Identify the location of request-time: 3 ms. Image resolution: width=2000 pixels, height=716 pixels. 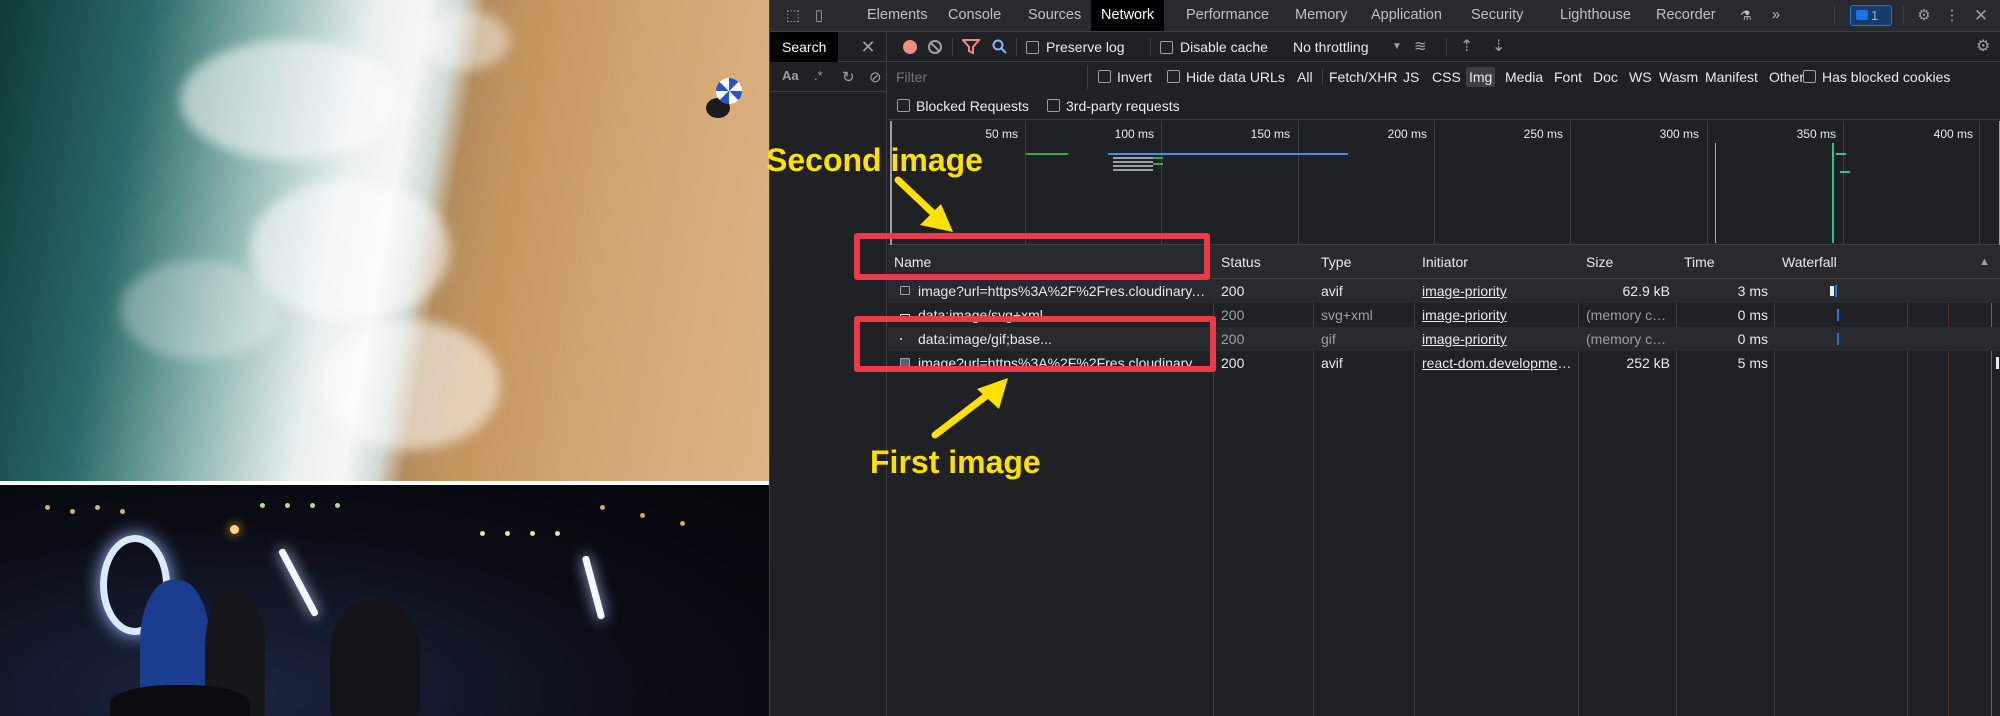
(1752, 291).